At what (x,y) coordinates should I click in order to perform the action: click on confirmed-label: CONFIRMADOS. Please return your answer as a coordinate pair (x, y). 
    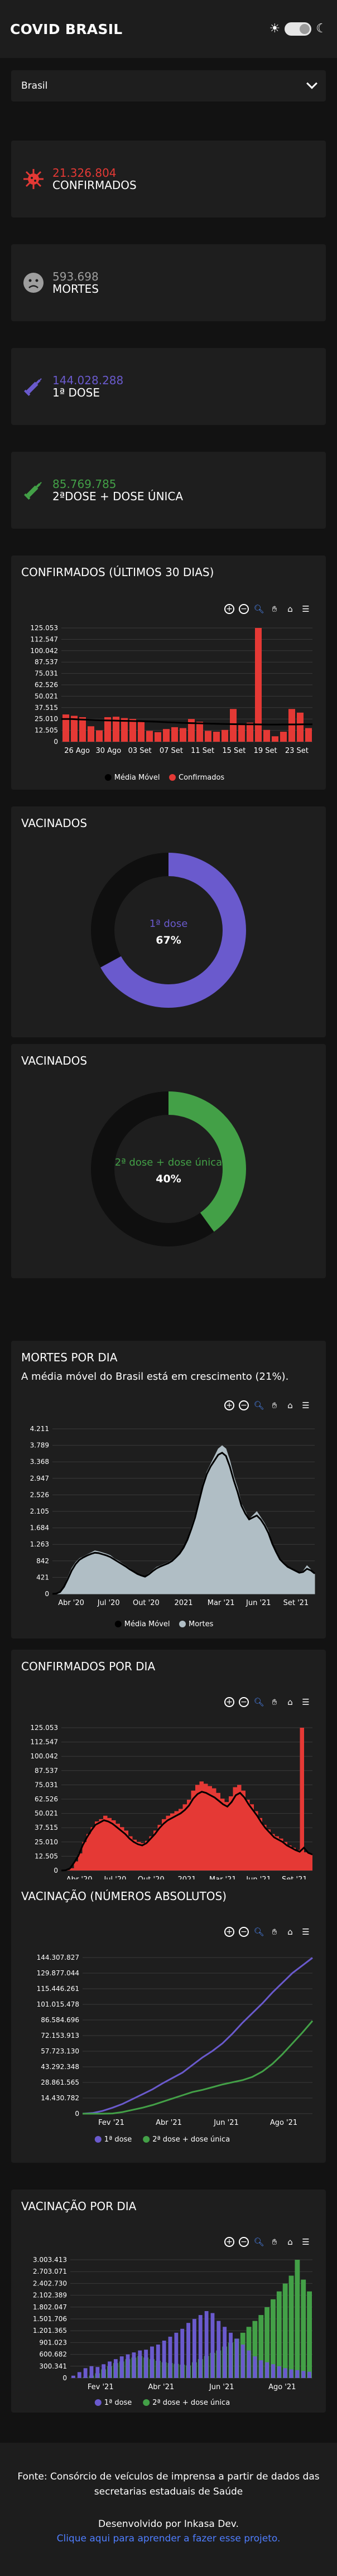
    Looking at the image, I should click on (94, 185).